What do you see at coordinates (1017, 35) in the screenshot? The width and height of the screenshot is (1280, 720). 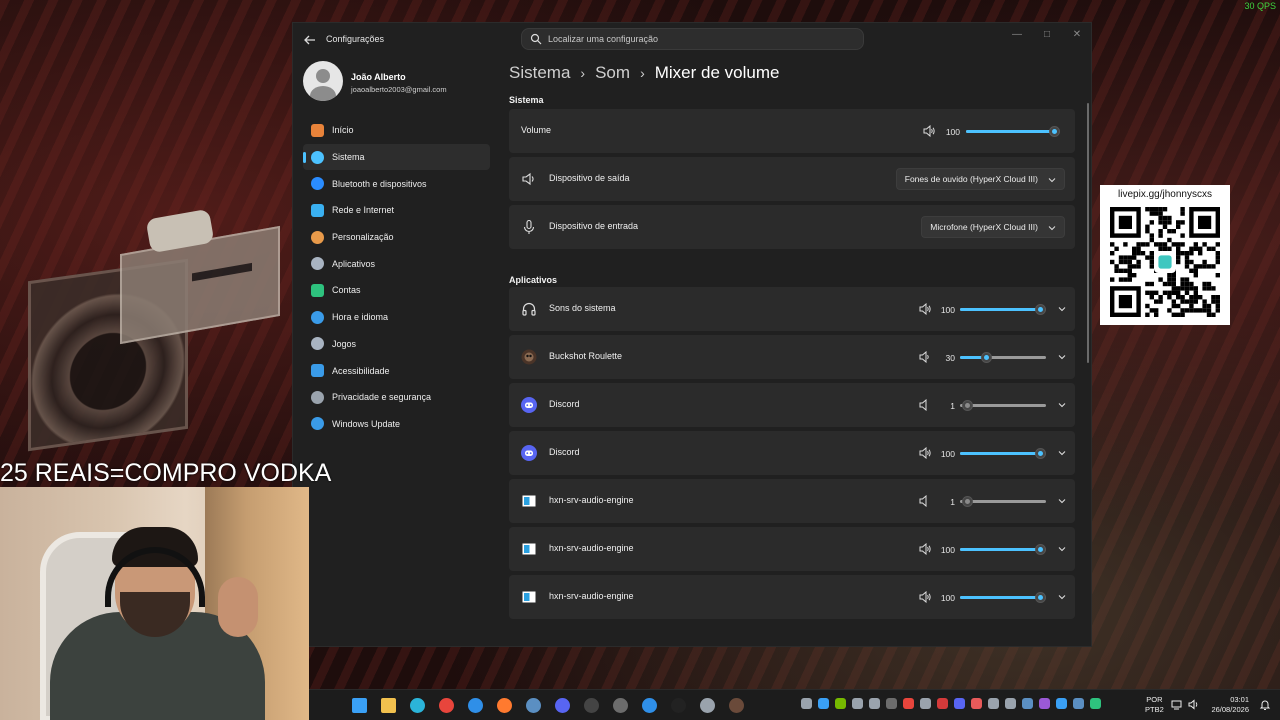 I see `minimize-button: —` at bounding box center [1017, 35].